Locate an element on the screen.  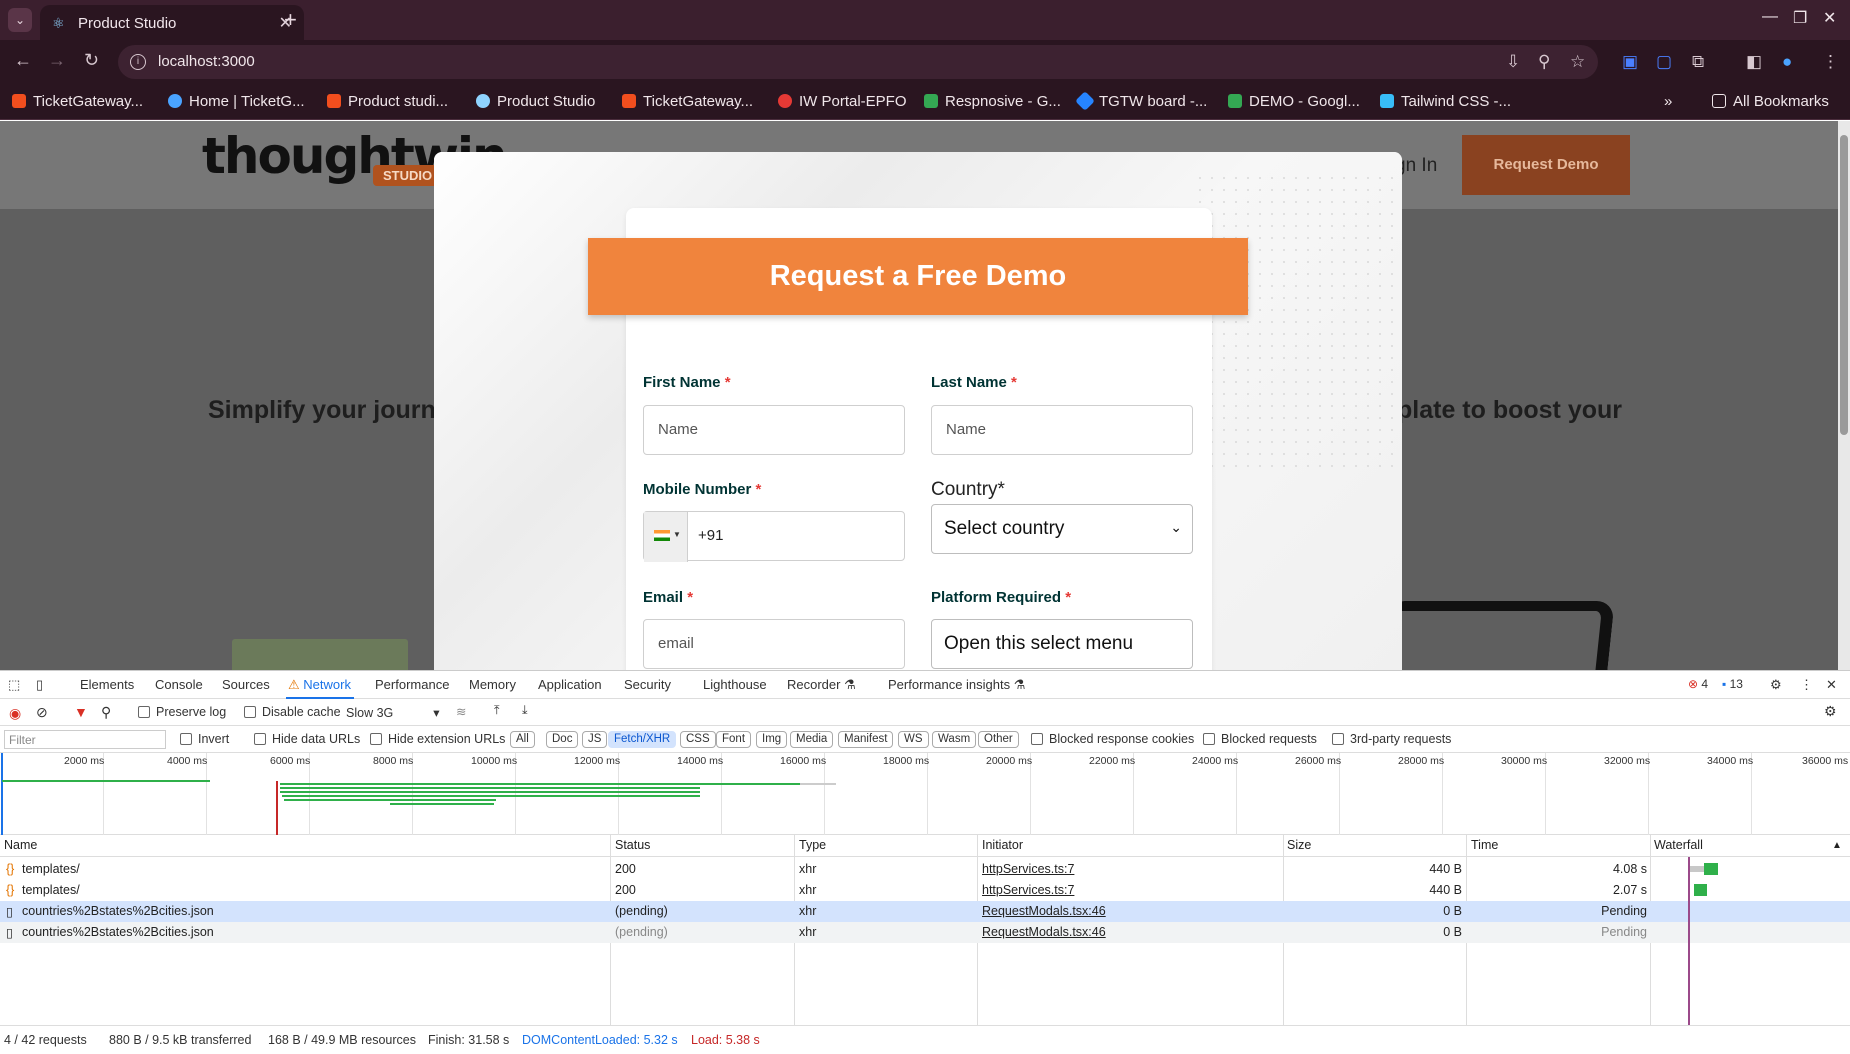
column-status: Status is located at coordinates (632, 845).